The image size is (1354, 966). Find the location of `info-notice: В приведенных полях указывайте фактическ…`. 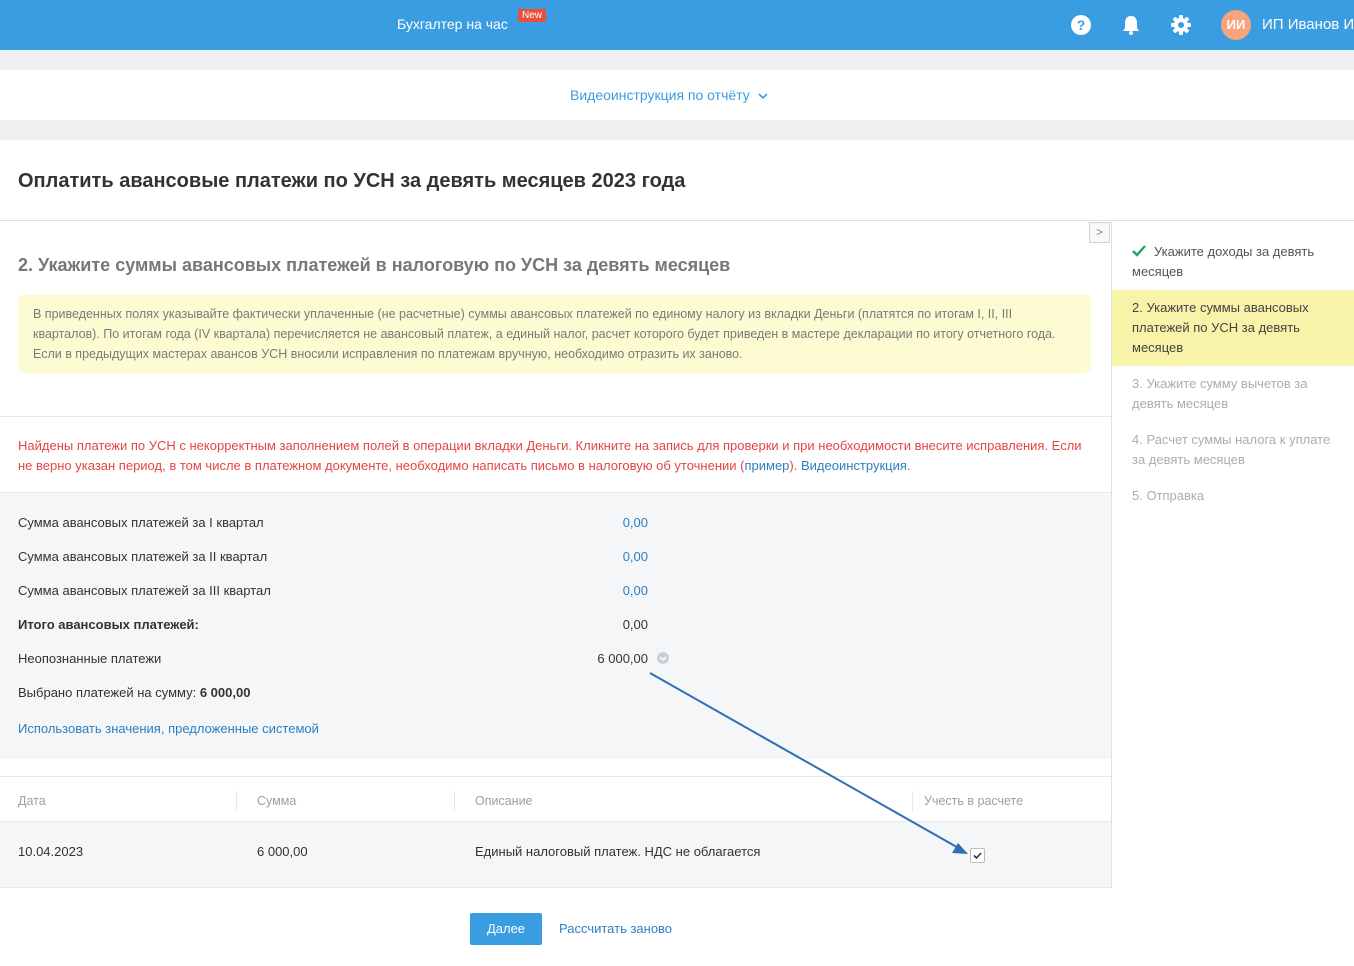

info-notice: В приведенных полях указывайте фактическ… is located at coordinates (554, 334).